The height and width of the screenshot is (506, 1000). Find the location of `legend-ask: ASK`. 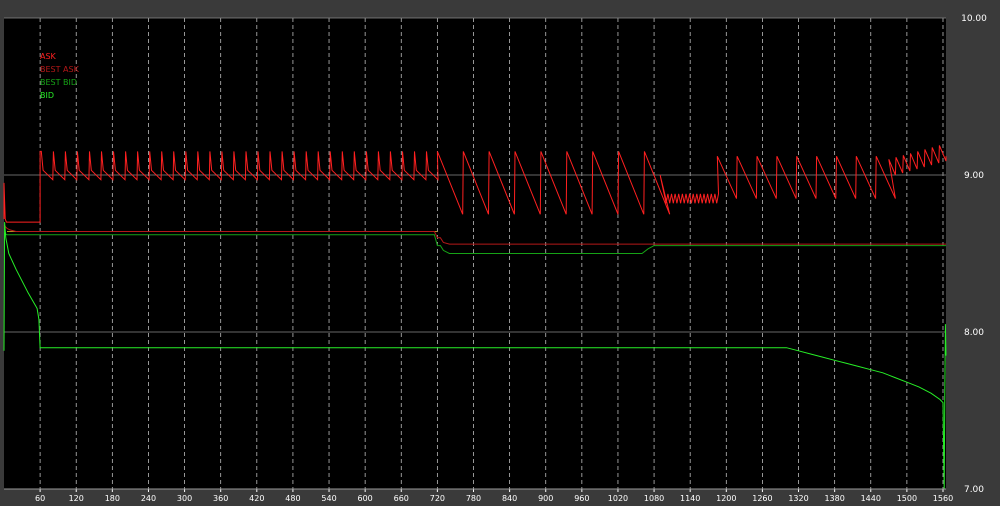

legend-ask: ASK is located at coordinates (48, 56).